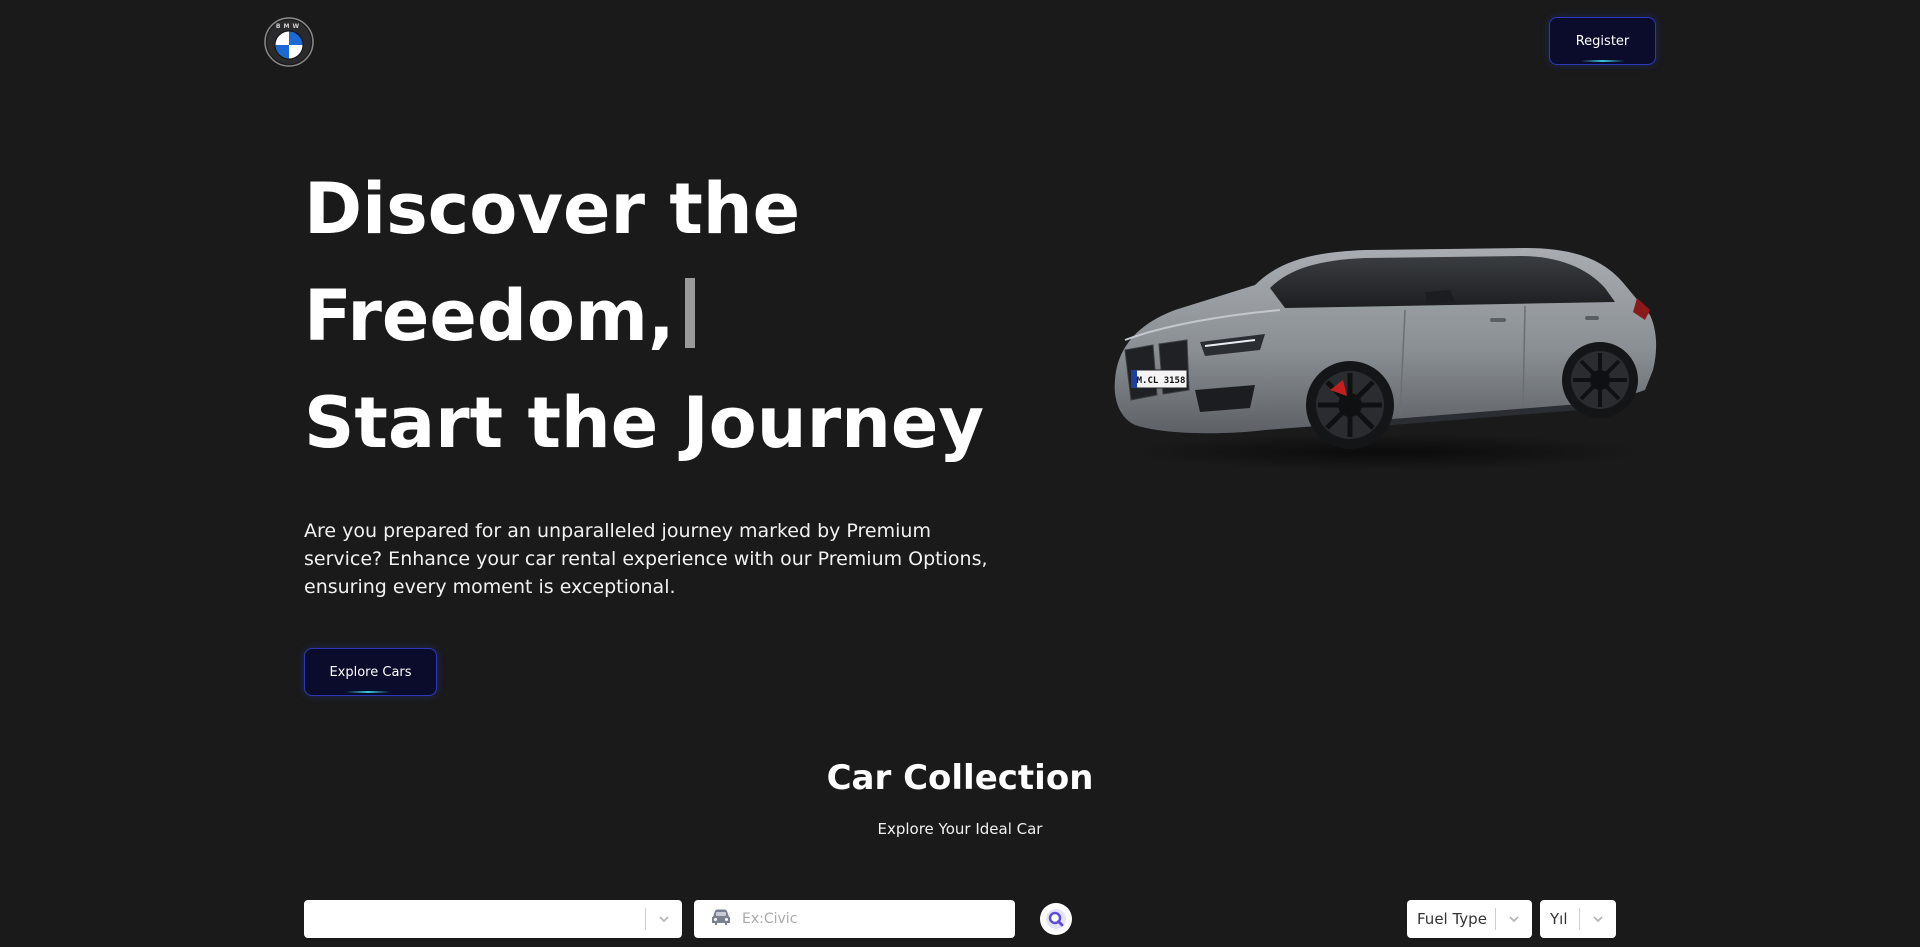 This screenshot has height=947, width=1920. Describe the element at coordinates (644, 423) in the screenshot. I see `hero-title-line-3: Start the Journey` at that location.